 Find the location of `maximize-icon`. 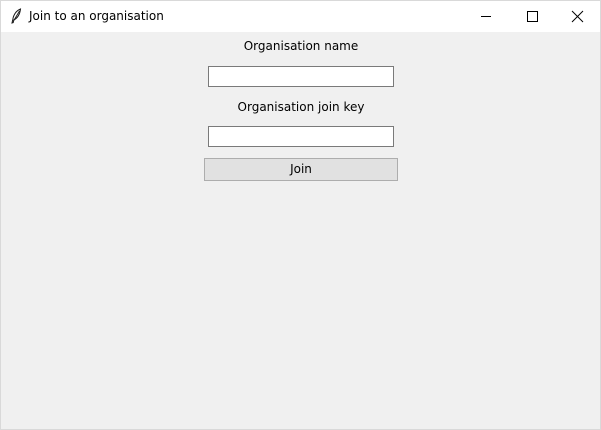

maximize-icon is located at coordinates (532, 16).